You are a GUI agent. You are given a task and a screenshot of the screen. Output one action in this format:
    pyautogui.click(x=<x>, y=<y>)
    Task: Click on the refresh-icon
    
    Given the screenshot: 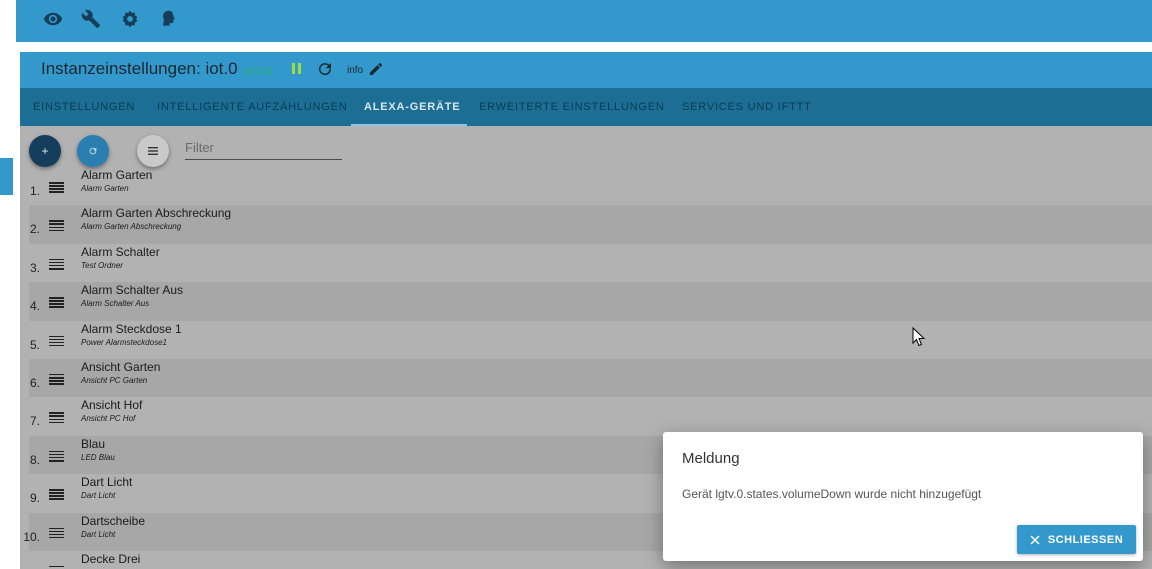 What is the action you would take?
    pyautogui.click(x=93, y=151)
    